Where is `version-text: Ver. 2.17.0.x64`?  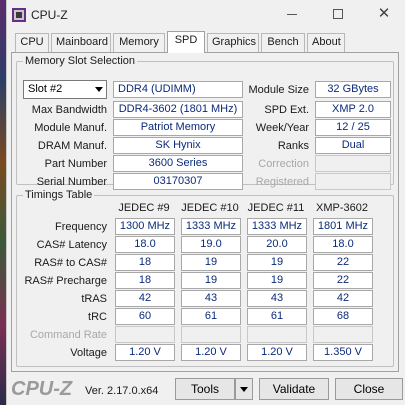 version-text: Ver. 2.17.0.x64 is located at coordinates (122, 391).